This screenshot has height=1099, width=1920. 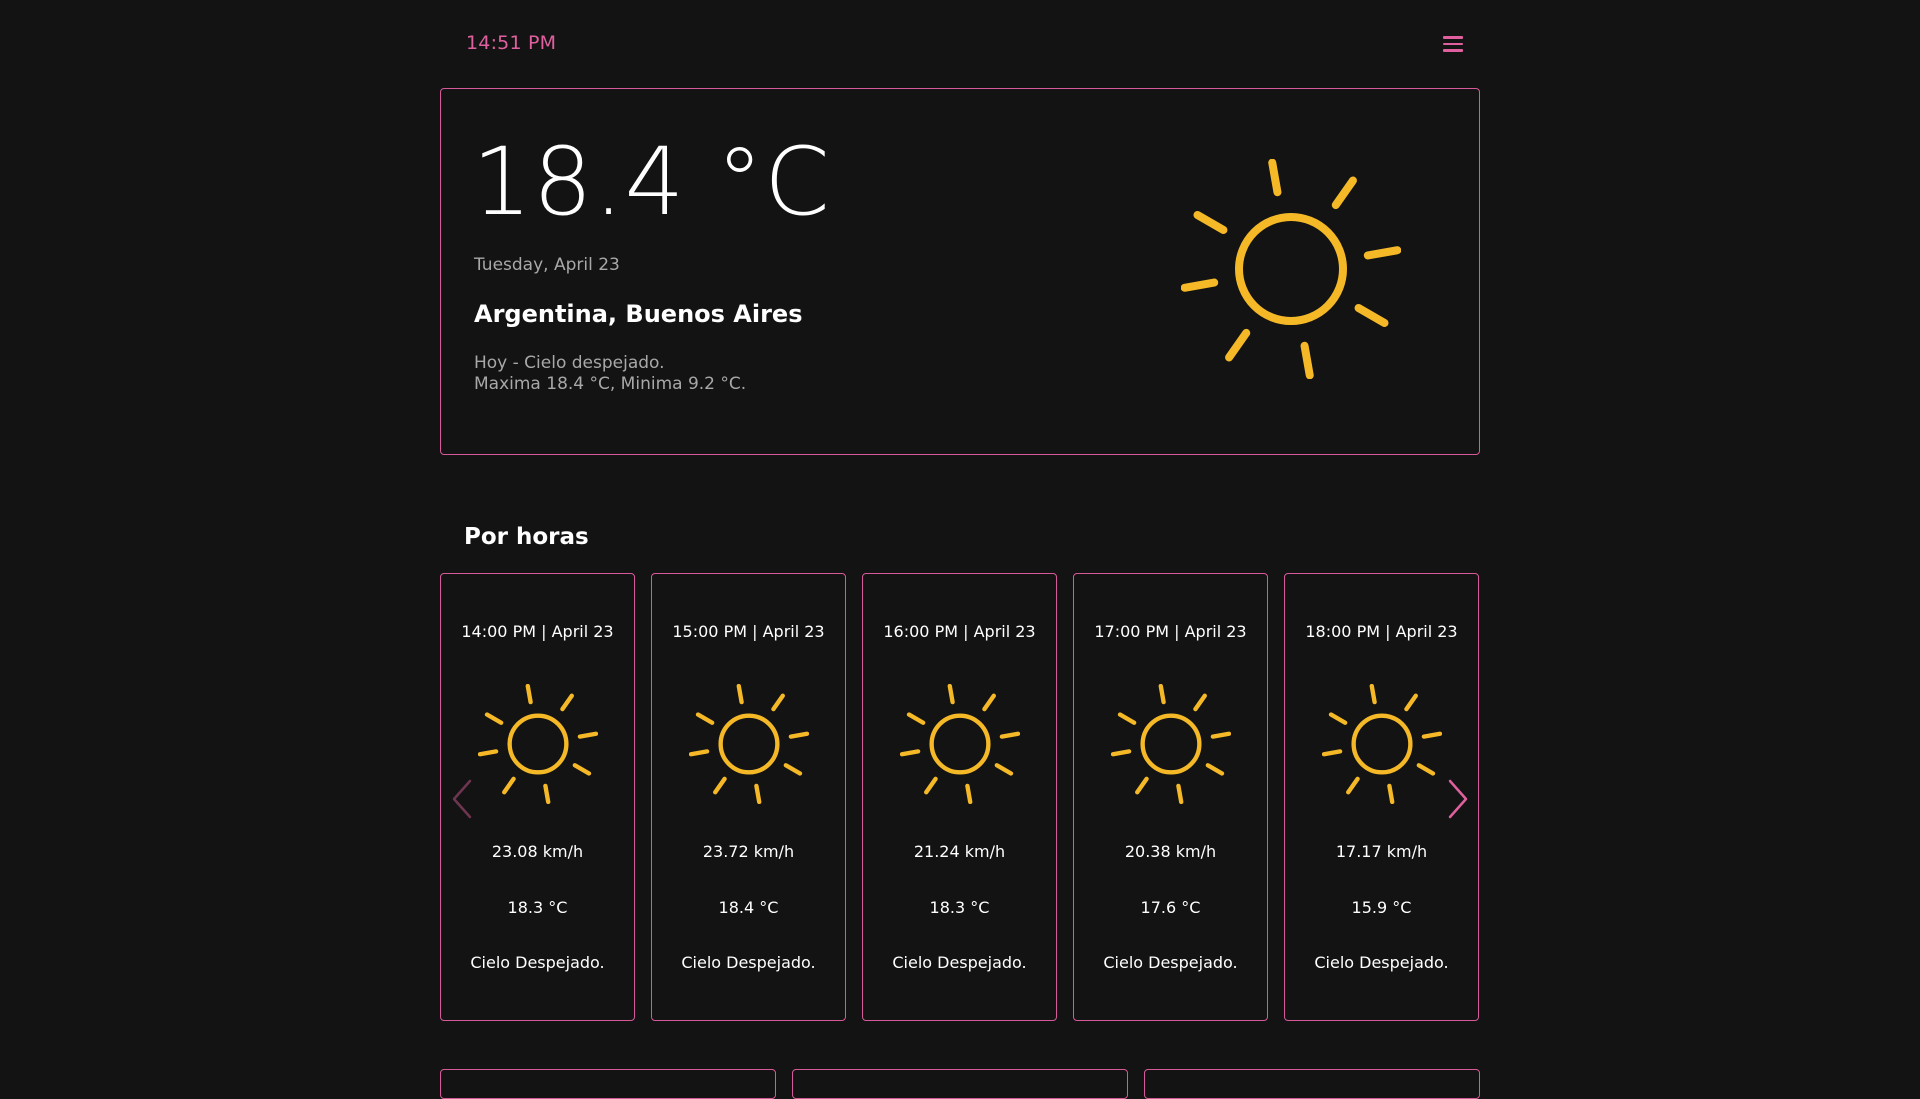 I want to click on hourly-temperature: 15.9 °C, so click(x=1381, y=907).